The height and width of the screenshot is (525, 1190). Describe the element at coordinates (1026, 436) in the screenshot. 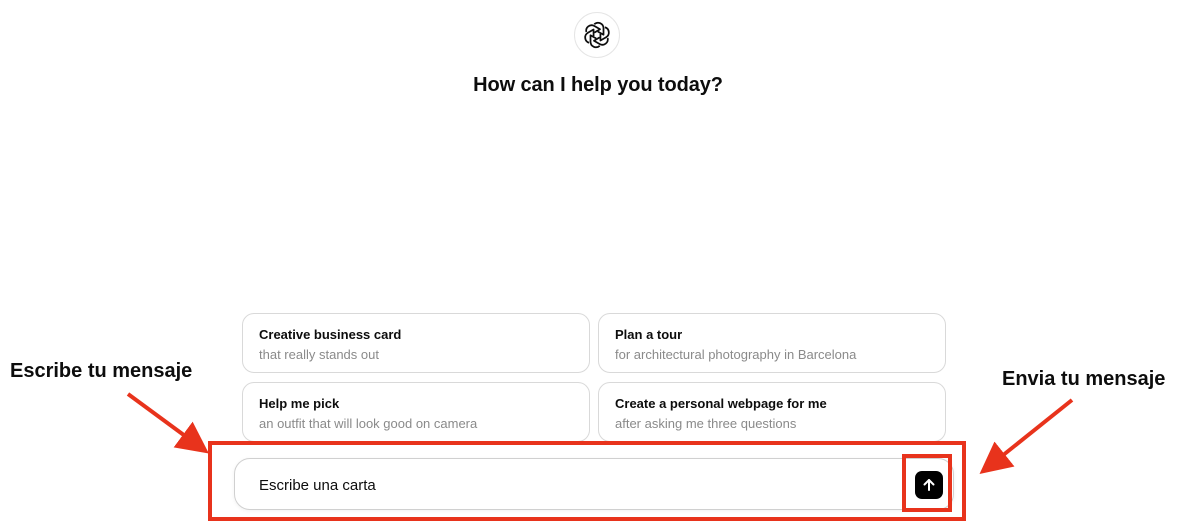

I see `annotation-arrow-right` at that location.